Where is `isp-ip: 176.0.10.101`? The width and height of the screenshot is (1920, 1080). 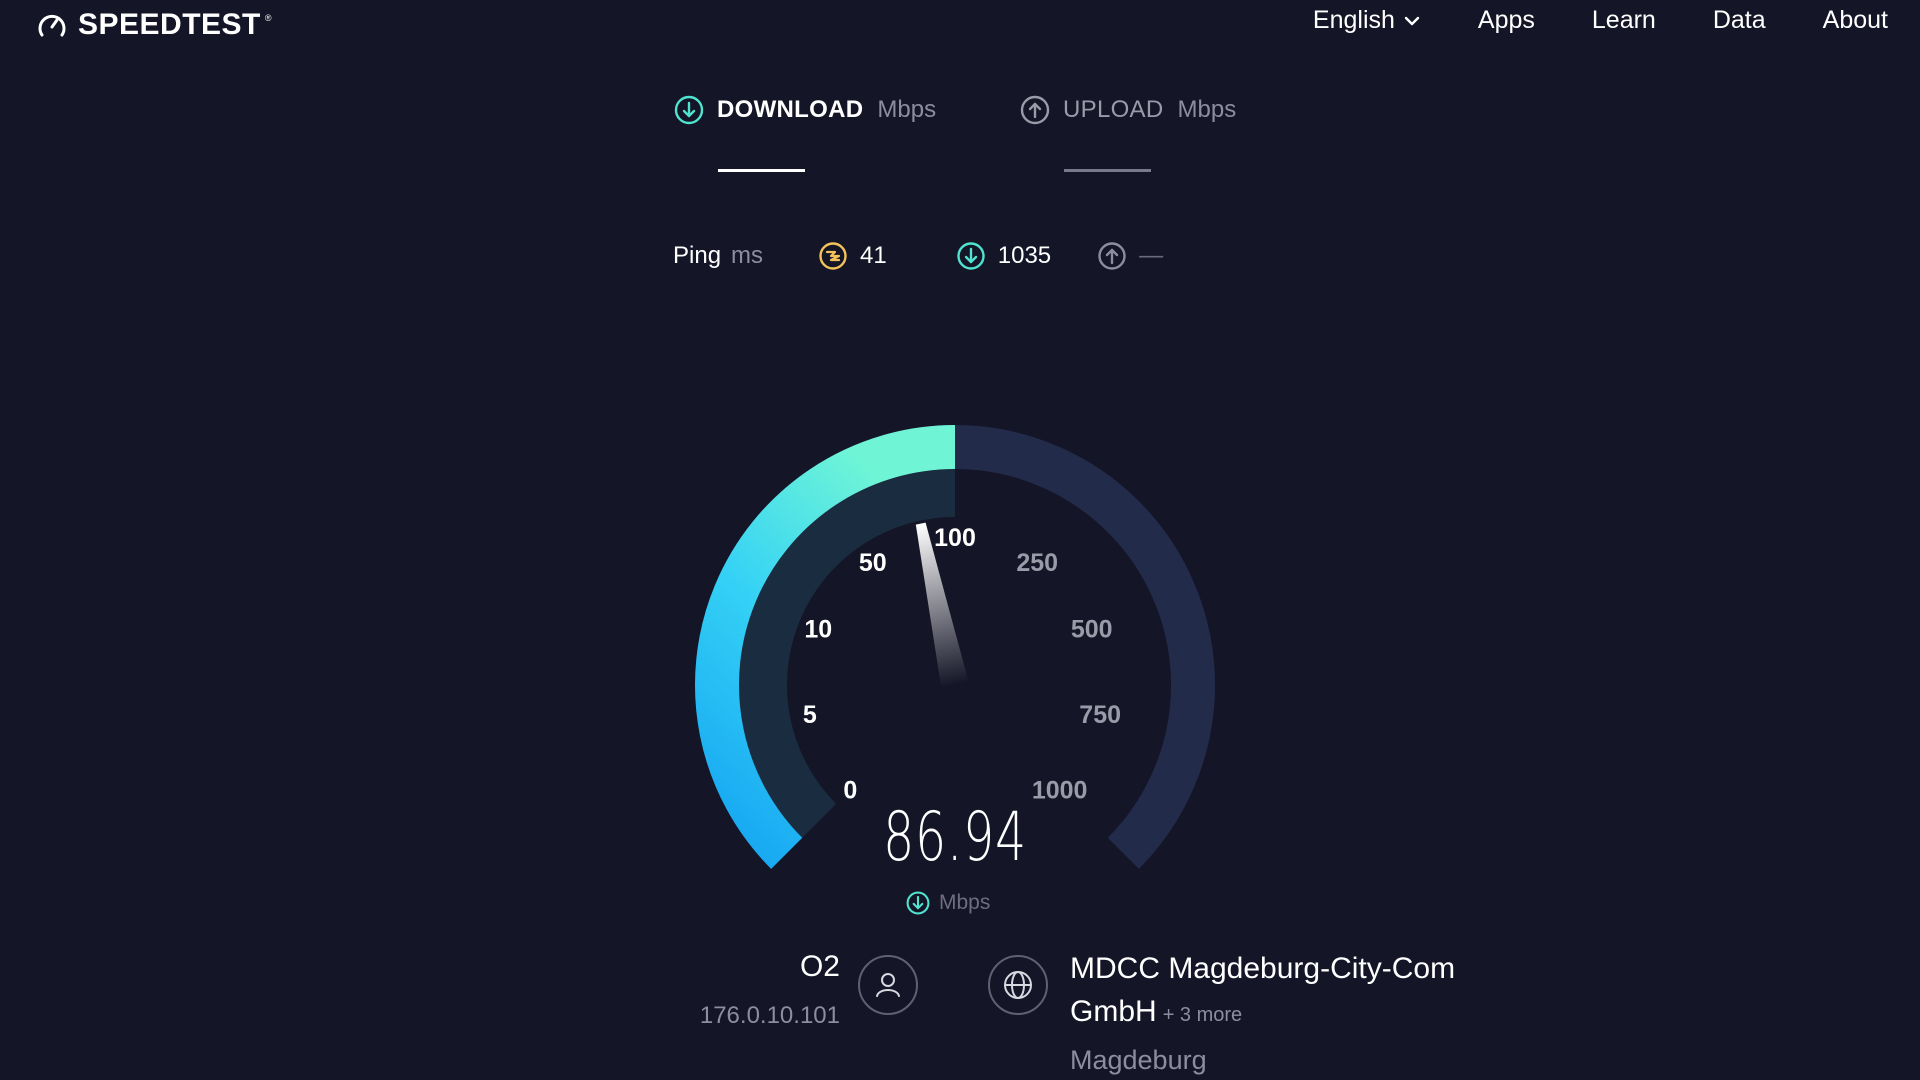
isp-ip: 176.0.10.101 is located at coordinates (769, 1015).